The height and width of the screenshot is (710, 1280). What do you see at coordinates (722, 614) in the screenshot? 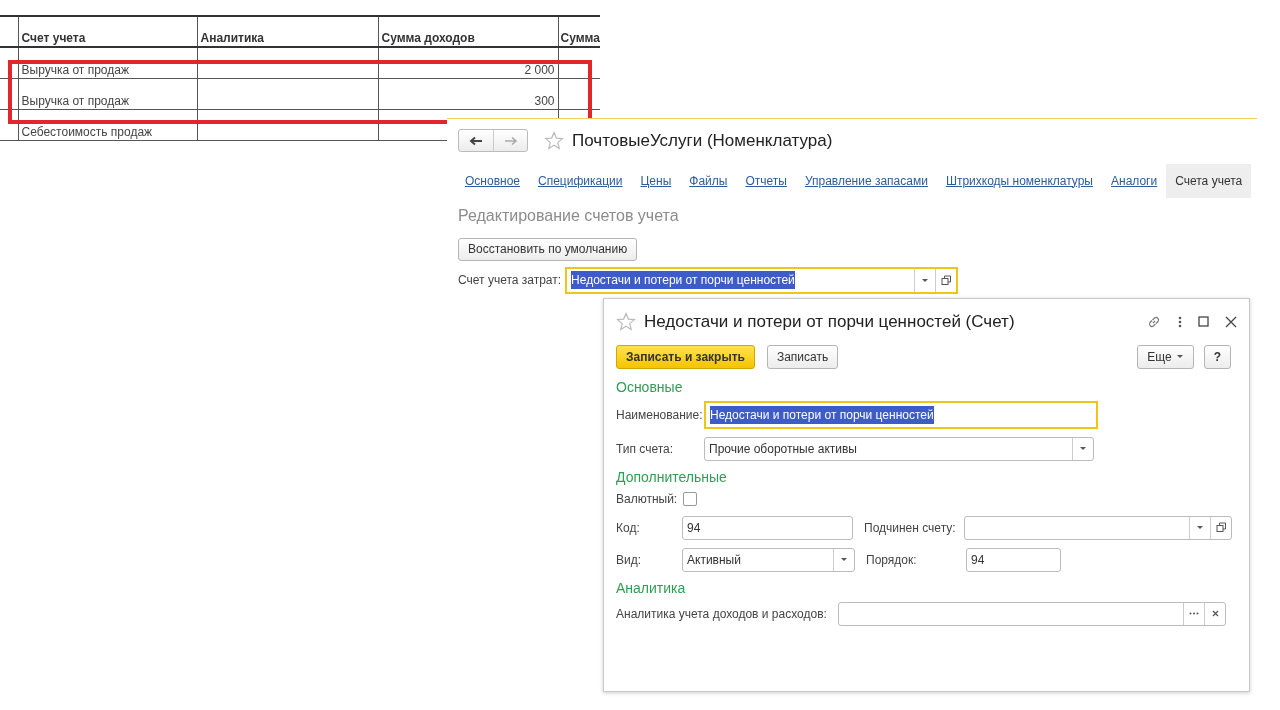
I see `field-label: Аналитика учета доходов и расходов:` at bounding box center [722, 614].